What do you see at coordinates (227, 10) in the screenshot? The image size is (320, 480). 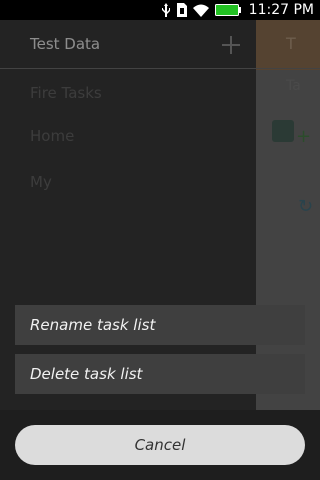 I see `battery-icon` at bounding box center [227, 10].